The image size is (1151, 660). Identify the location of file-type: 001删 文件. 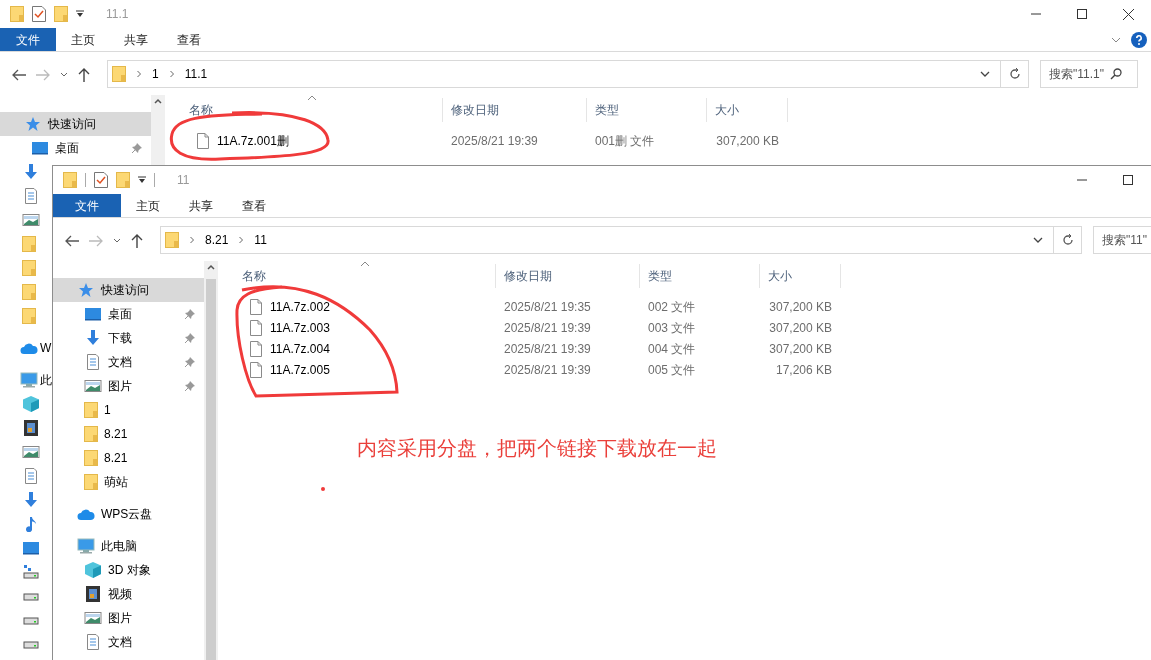
(625, 140).